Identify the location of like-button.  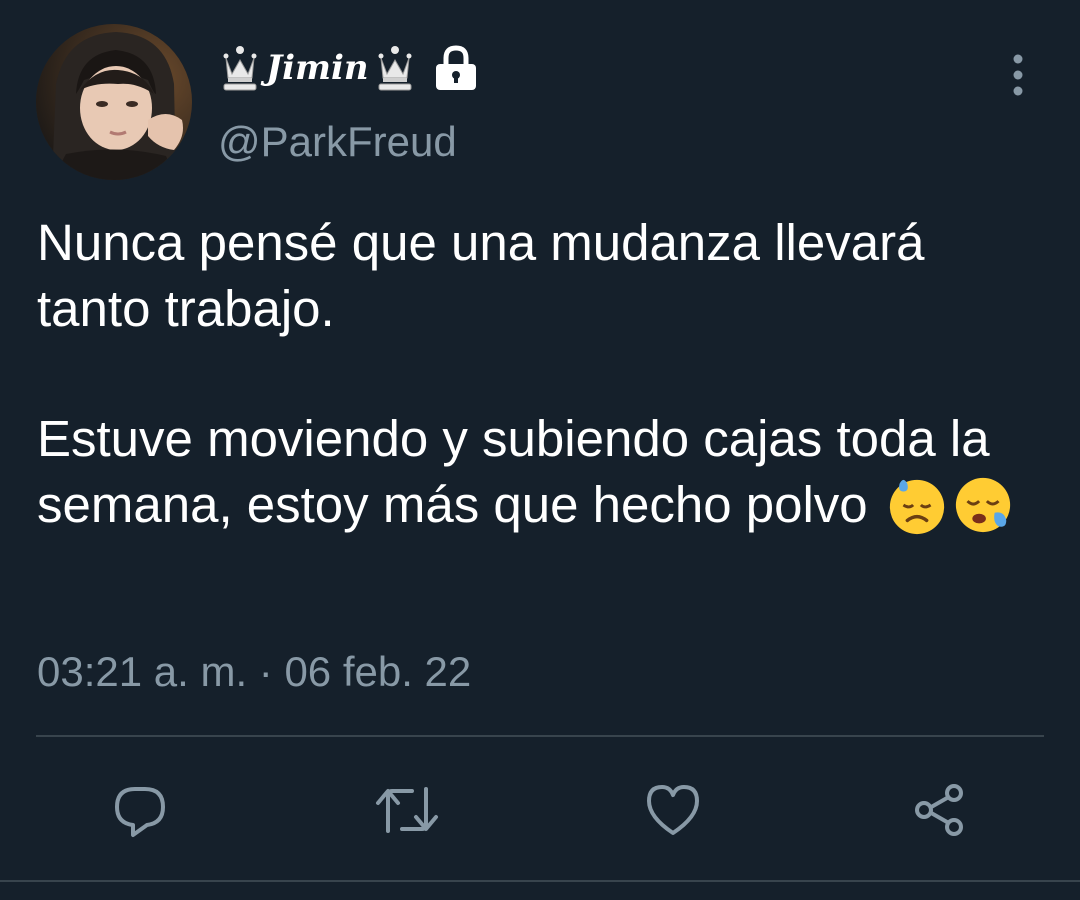
(673, 810).